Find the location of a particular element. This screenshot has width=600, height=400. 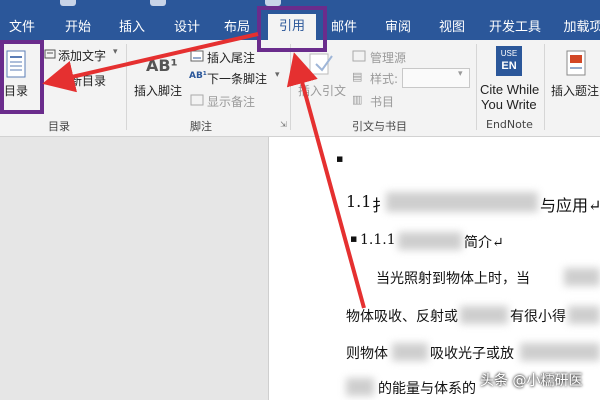

watermark: 头条 @小糯研医 is located at coordinates (531, 381).